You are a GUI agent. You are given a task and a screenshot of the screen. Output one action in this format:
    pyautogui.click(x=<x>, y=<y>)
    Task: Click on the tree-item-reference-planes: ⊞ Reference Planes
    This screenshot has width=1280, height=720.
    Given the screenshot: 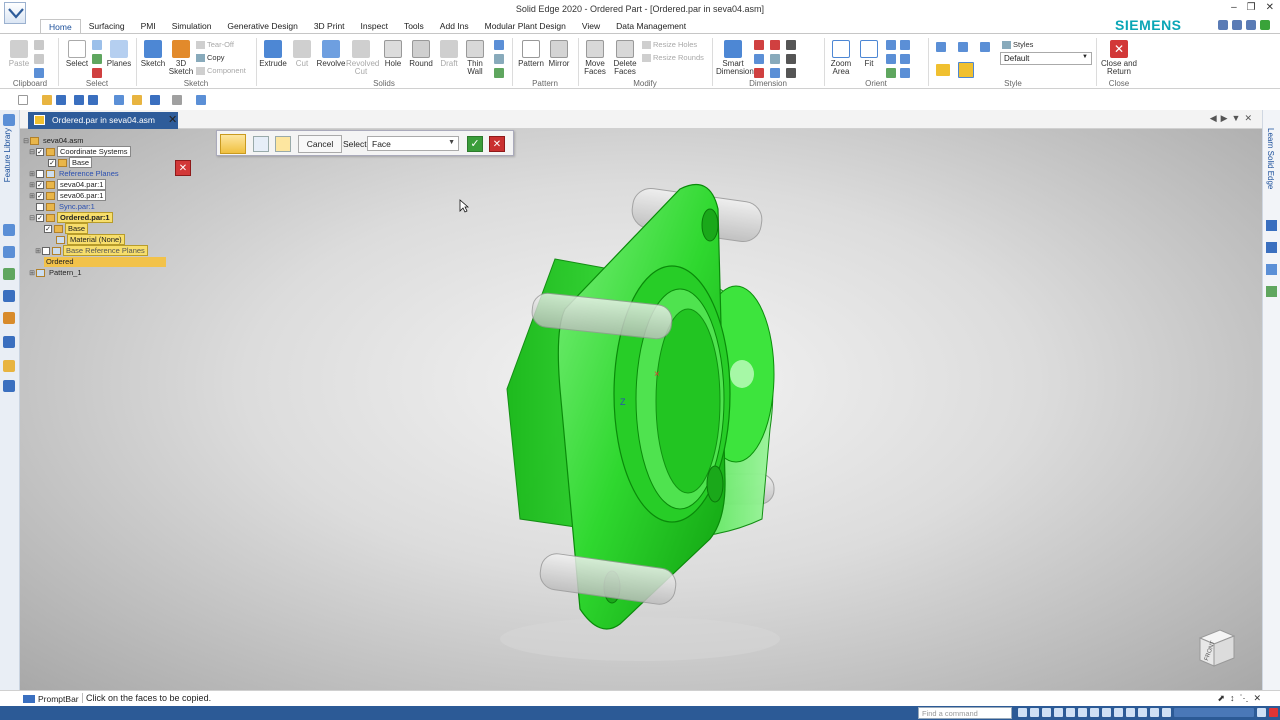 What is the action you would take?
    pyautogui.click(x=74, y=174)
    